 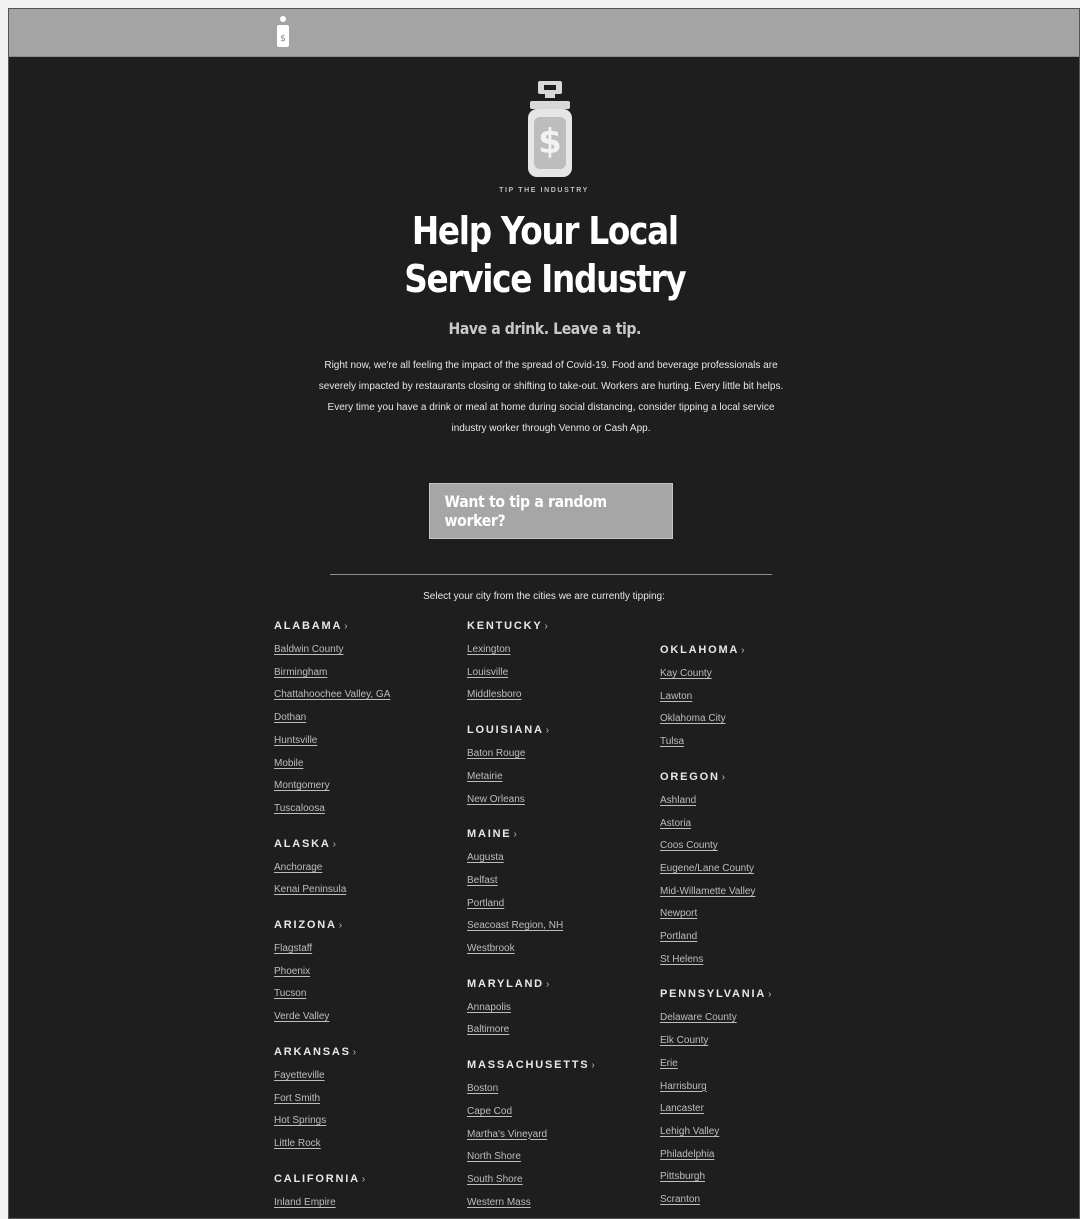 What do you see at coordinates (750, 674) in the screenshot?
I see `city-link: Kay County` at bounding box center [750, 674].